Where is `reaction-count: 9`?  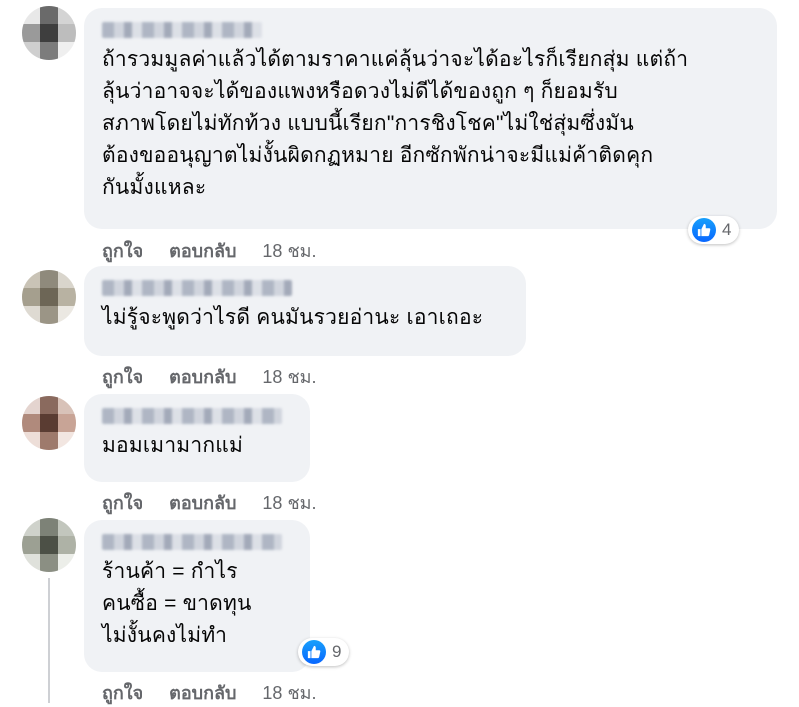
reaction-count: 9 is located at coordinates (337, 651).